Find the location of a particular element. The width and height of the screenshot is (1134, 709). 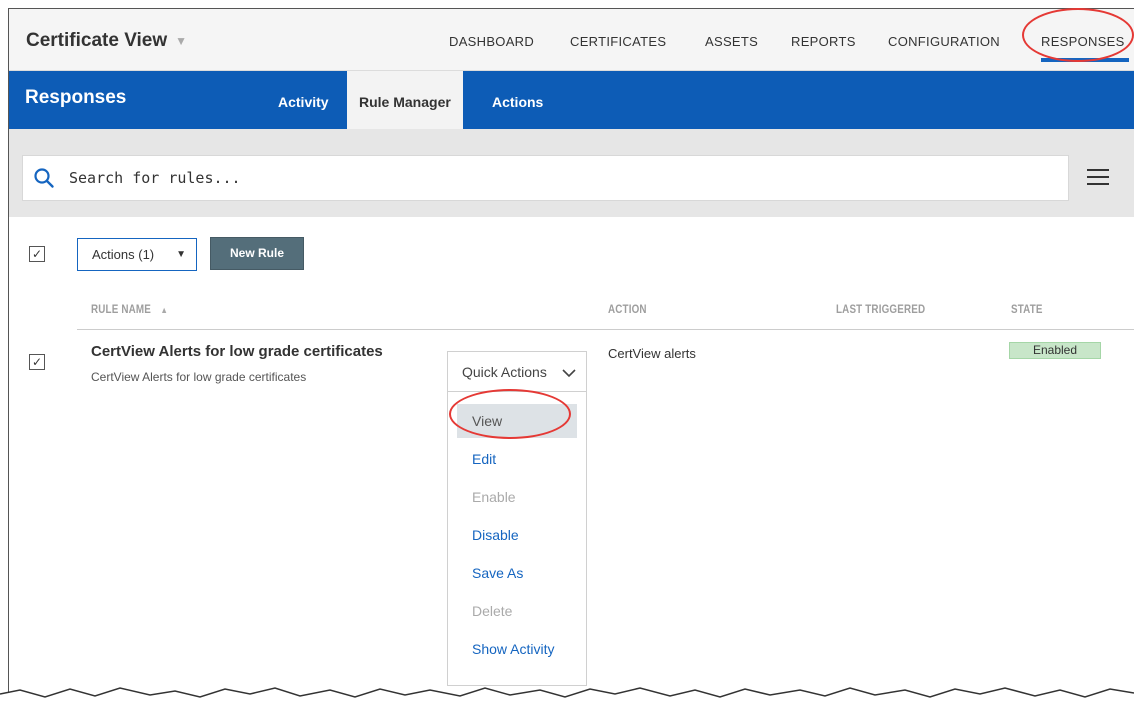

header-divider is located at coordinates (605, 329).